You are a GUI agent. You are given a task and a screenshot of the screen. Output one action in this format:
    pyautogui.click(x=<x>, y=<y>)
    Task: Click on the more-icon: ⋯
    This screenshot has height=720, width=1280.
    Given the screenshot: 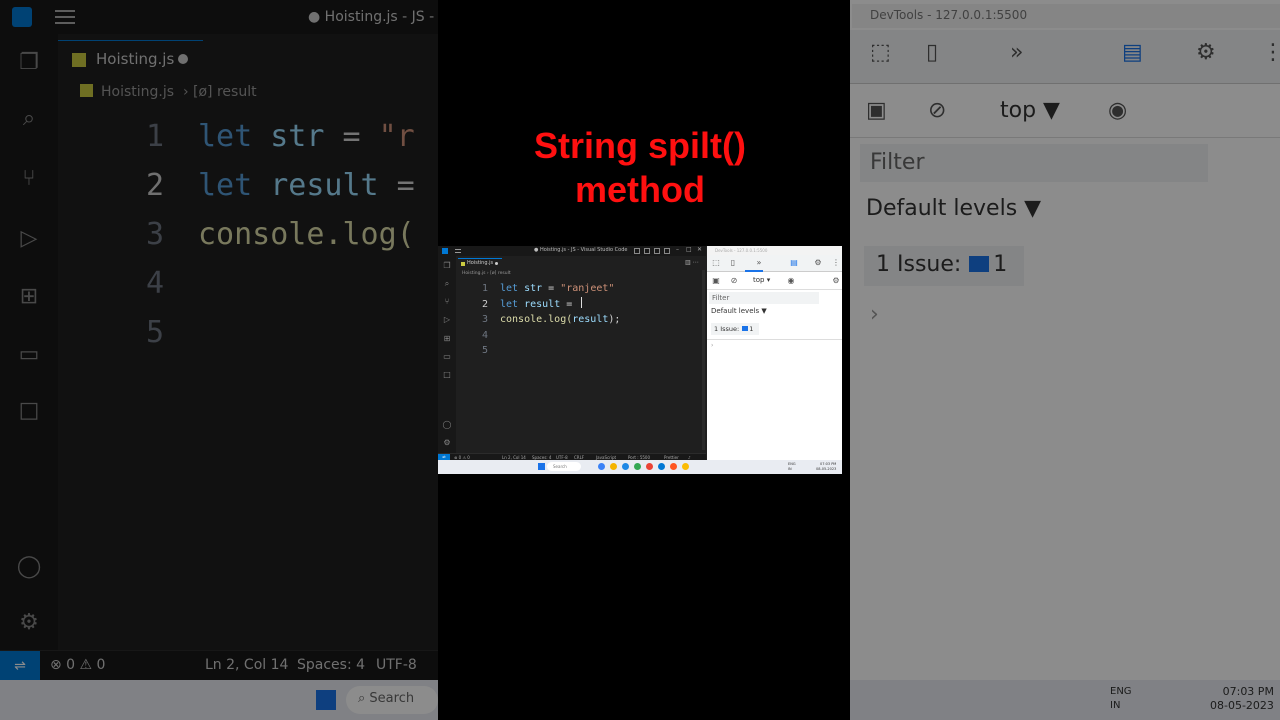 What is the action you would take?
    pyautogui.click(x=696, y=262)
    